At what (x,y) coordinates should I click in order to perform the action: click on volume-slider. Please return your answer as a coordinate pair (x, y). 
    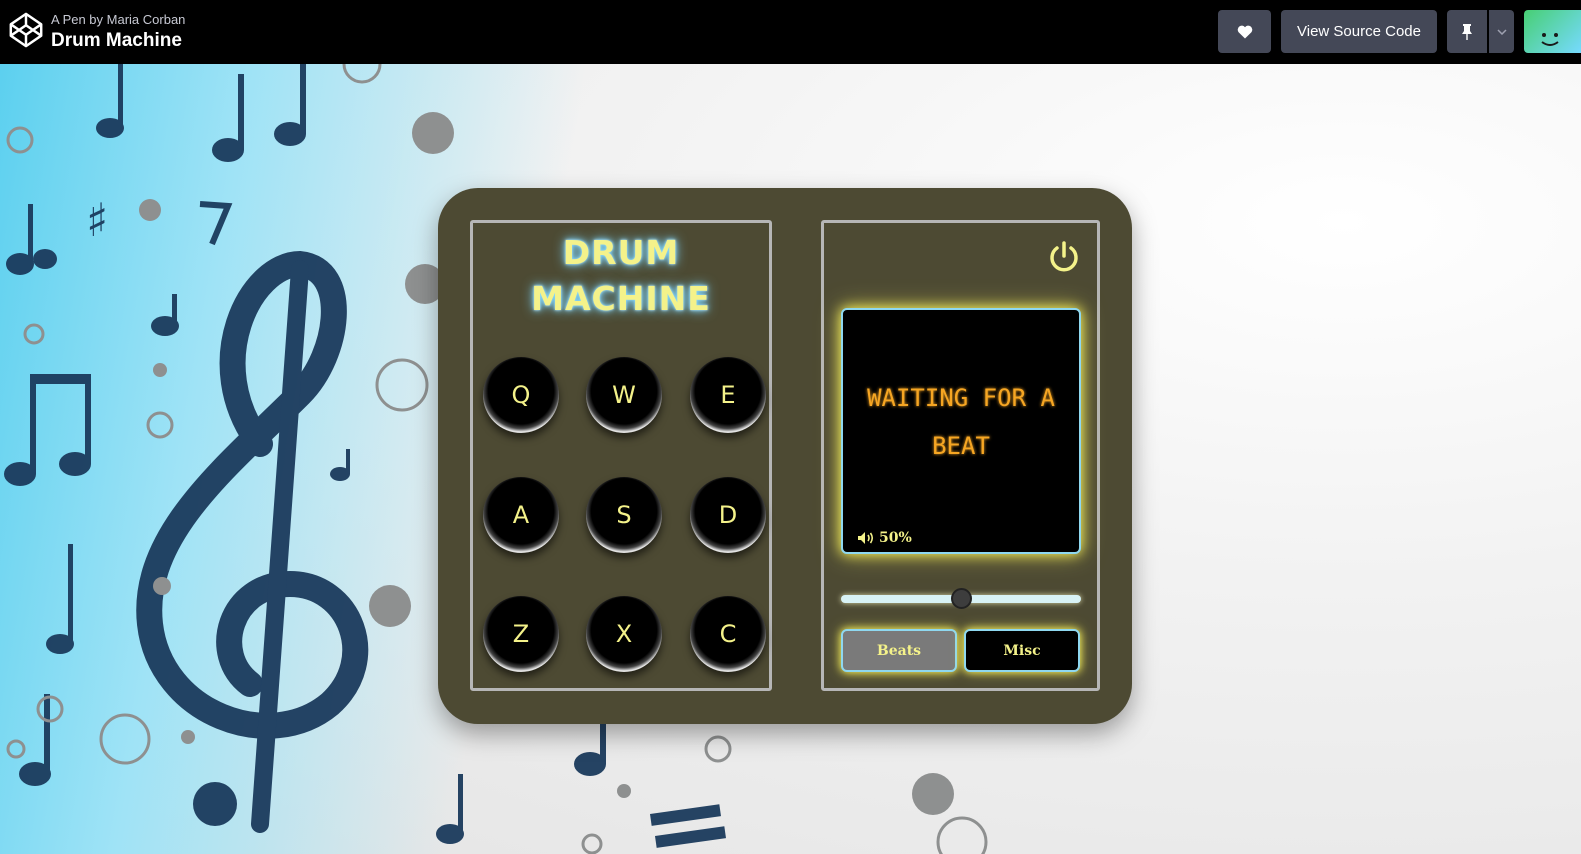
    Looking at the image, I should click on (961, 598).